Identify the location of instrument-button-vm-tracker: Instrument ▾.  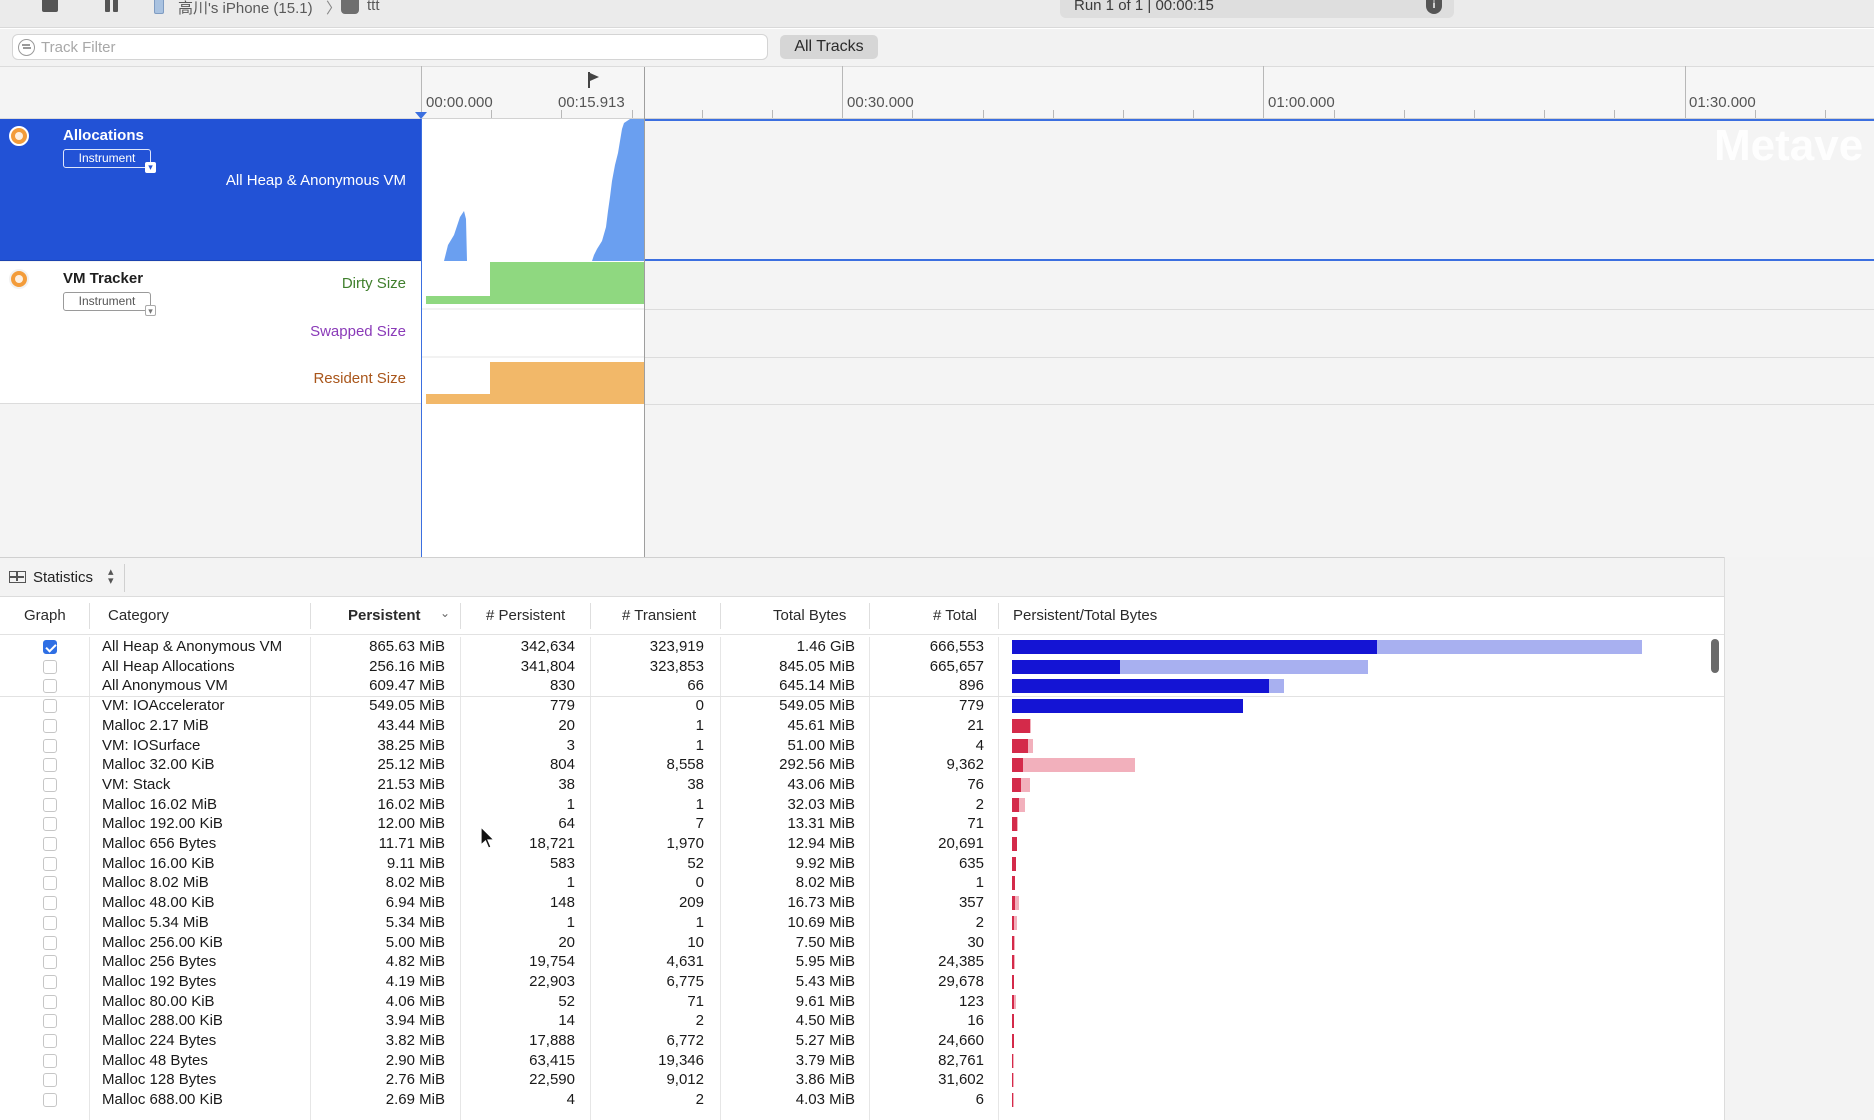
(109, 304).